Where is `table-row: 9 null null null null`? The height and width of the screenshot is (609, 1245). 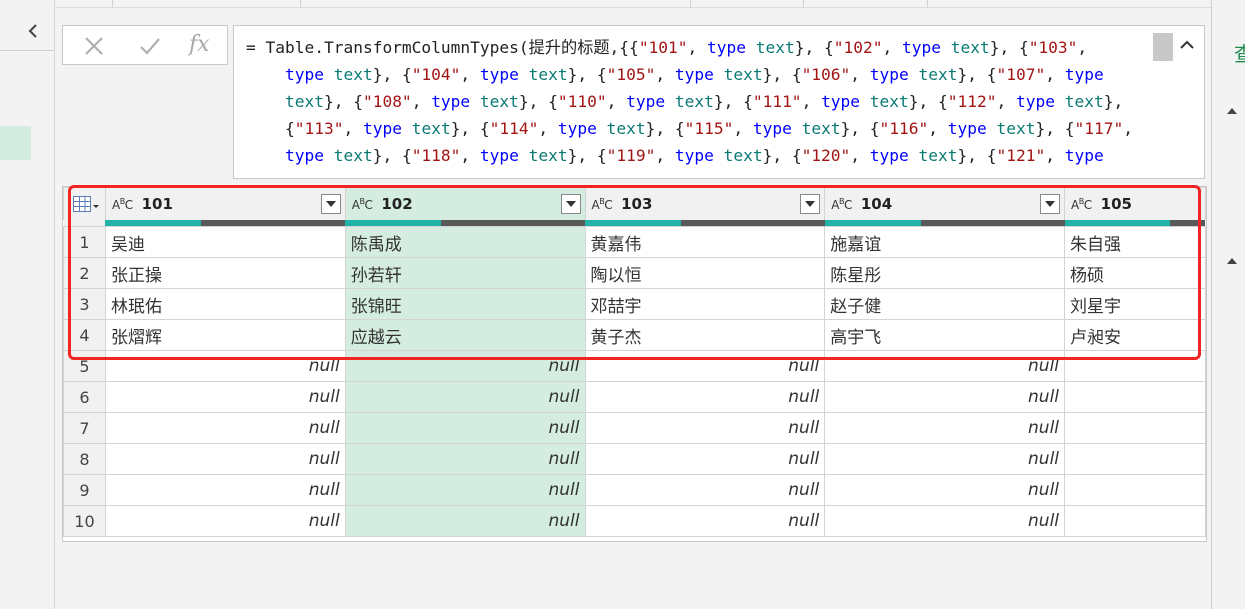
table-row: 9 null null null null is located at coordinates (634, 490).